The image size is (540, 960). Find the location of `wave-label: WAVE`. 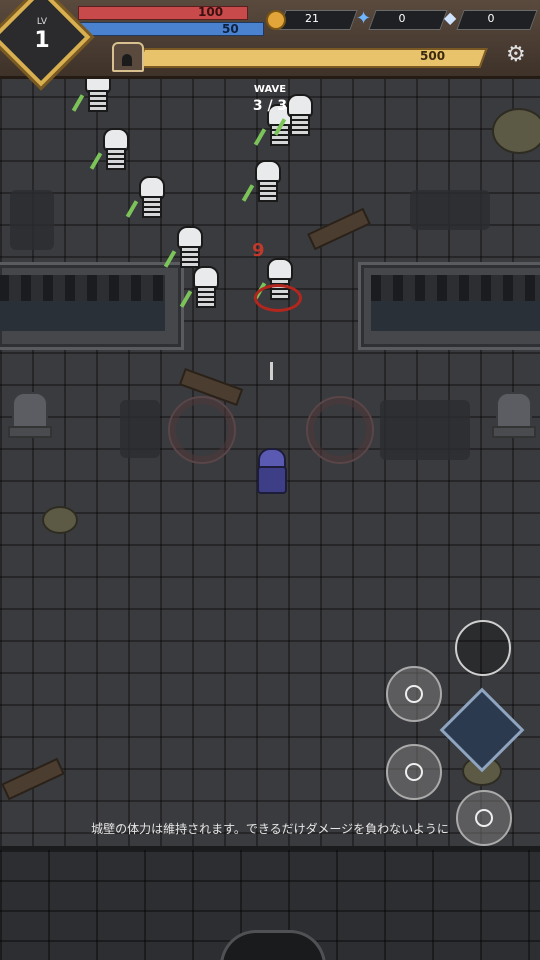

wave-label: WAVE is located at coordinates (270, 89).